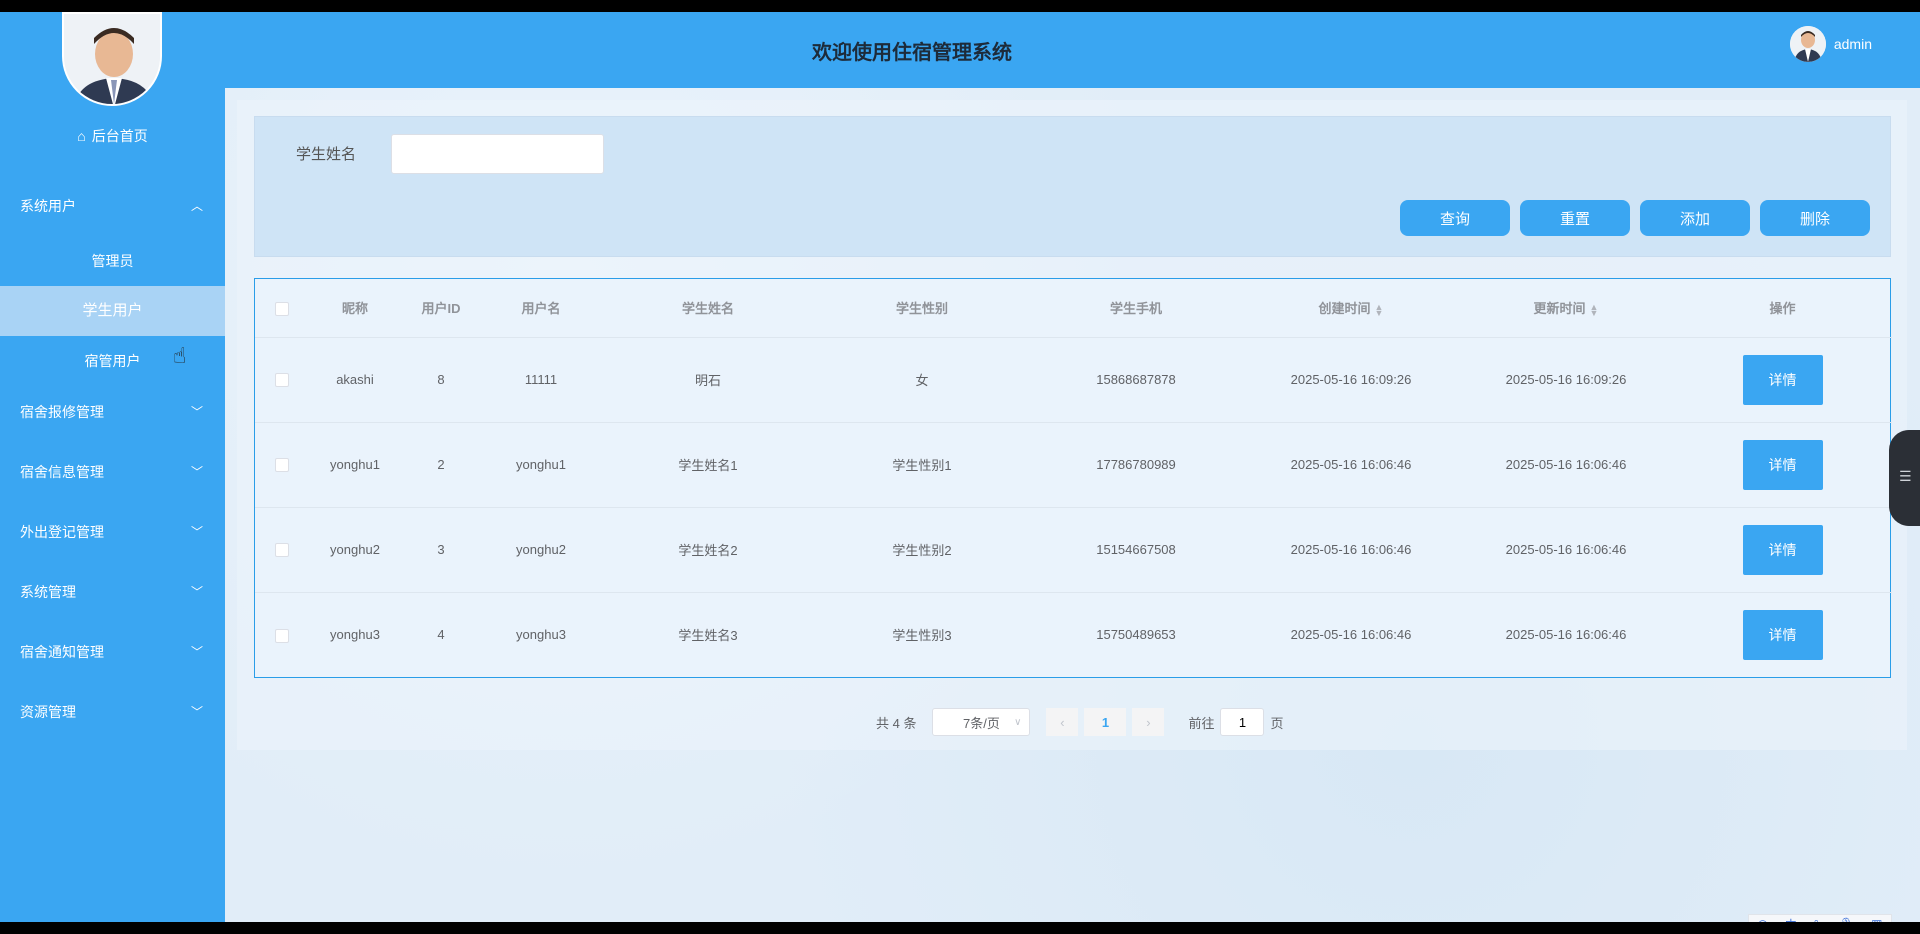  I want to click on menu-system-management: 系统管理 ﹀, so click(112, 592).